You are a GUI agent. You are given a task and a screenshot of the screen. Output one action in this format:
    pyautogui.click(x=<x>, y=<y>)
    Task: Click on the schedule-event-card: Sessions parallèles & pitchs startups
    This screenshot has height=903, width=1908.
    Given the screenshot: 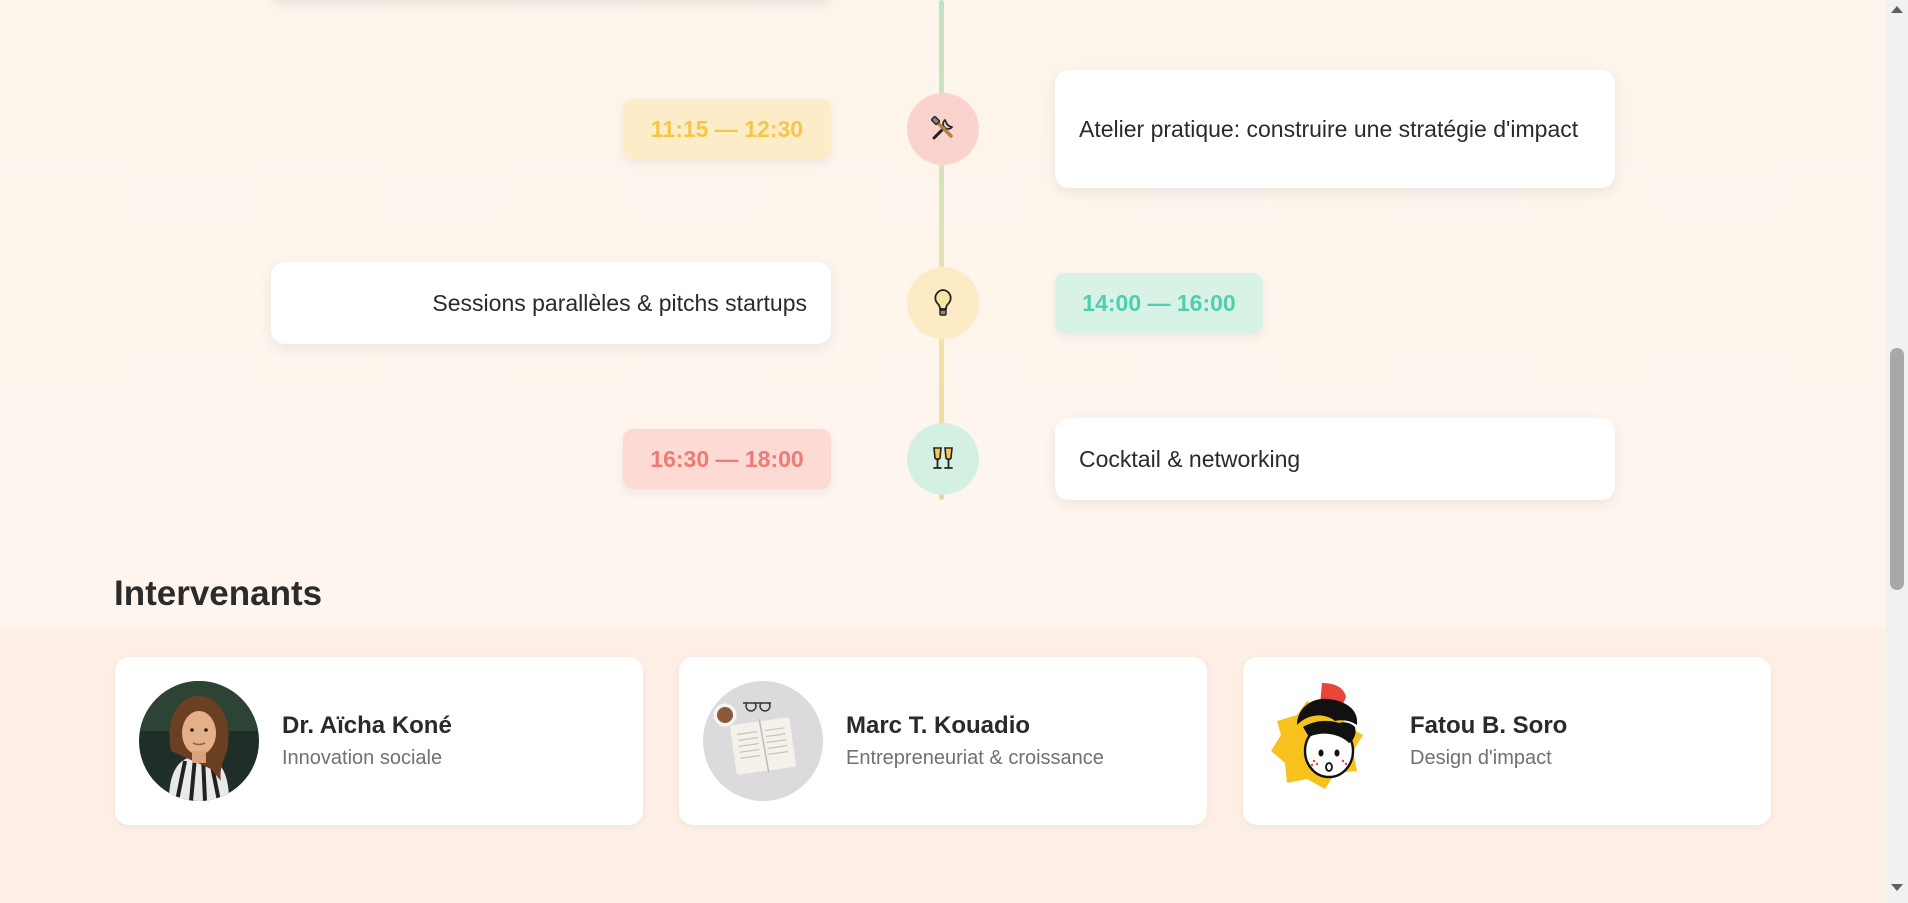 What is the action you would take?
    pyautogui.click(x=551, y=303)
    